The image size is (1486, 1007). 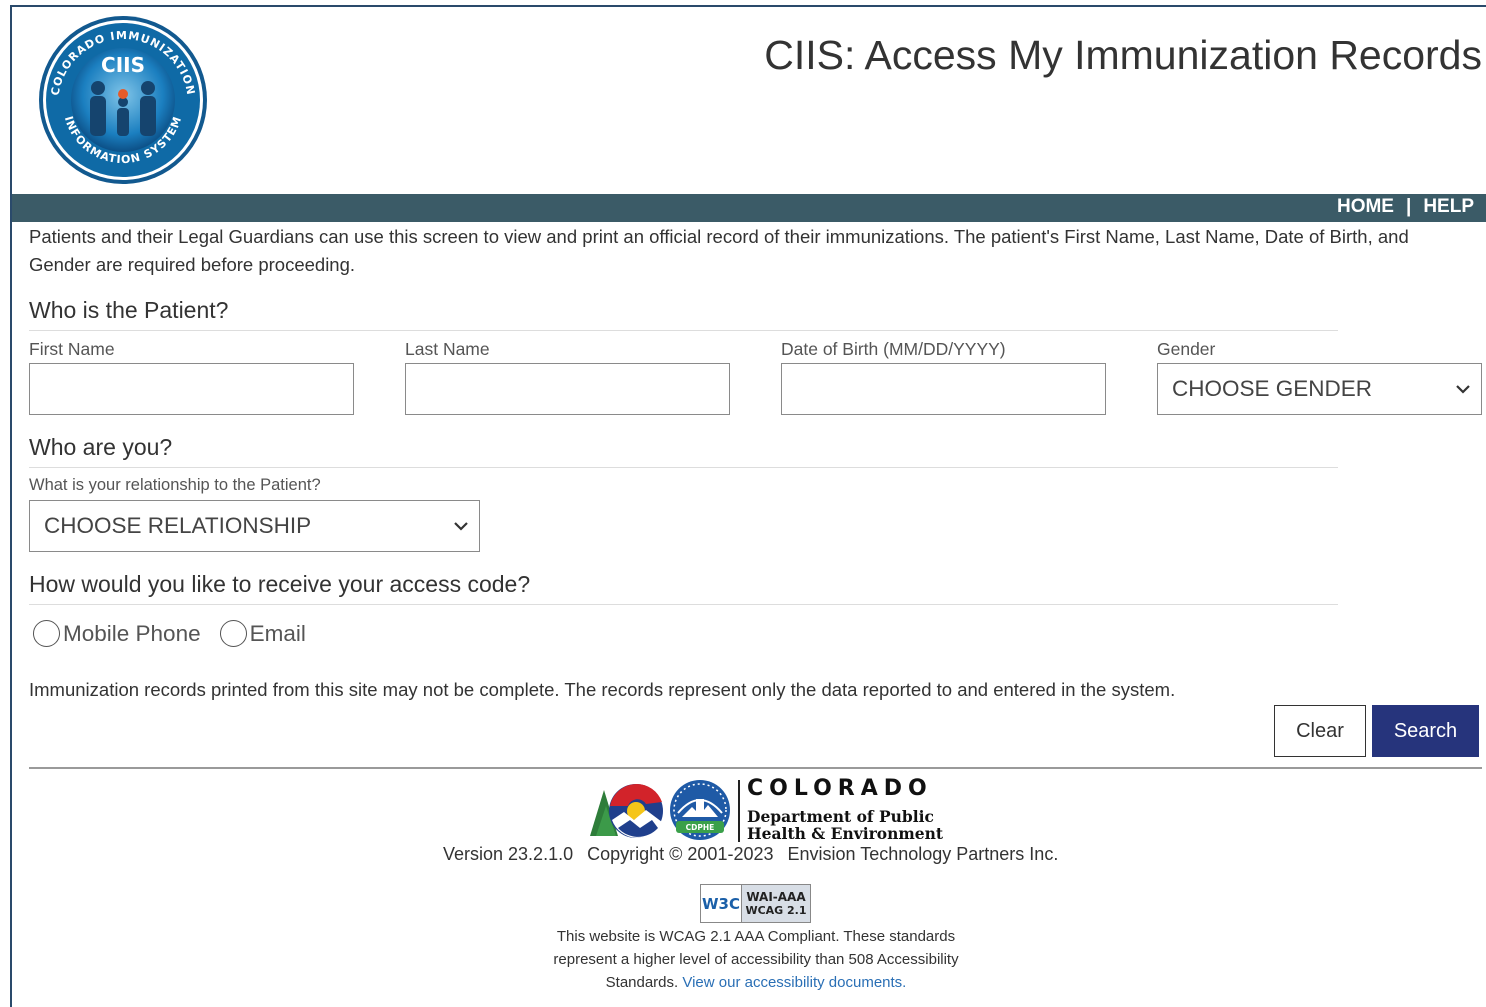 I want to click on w3c-logo-icon: W3C, so click(x=721, y=903).